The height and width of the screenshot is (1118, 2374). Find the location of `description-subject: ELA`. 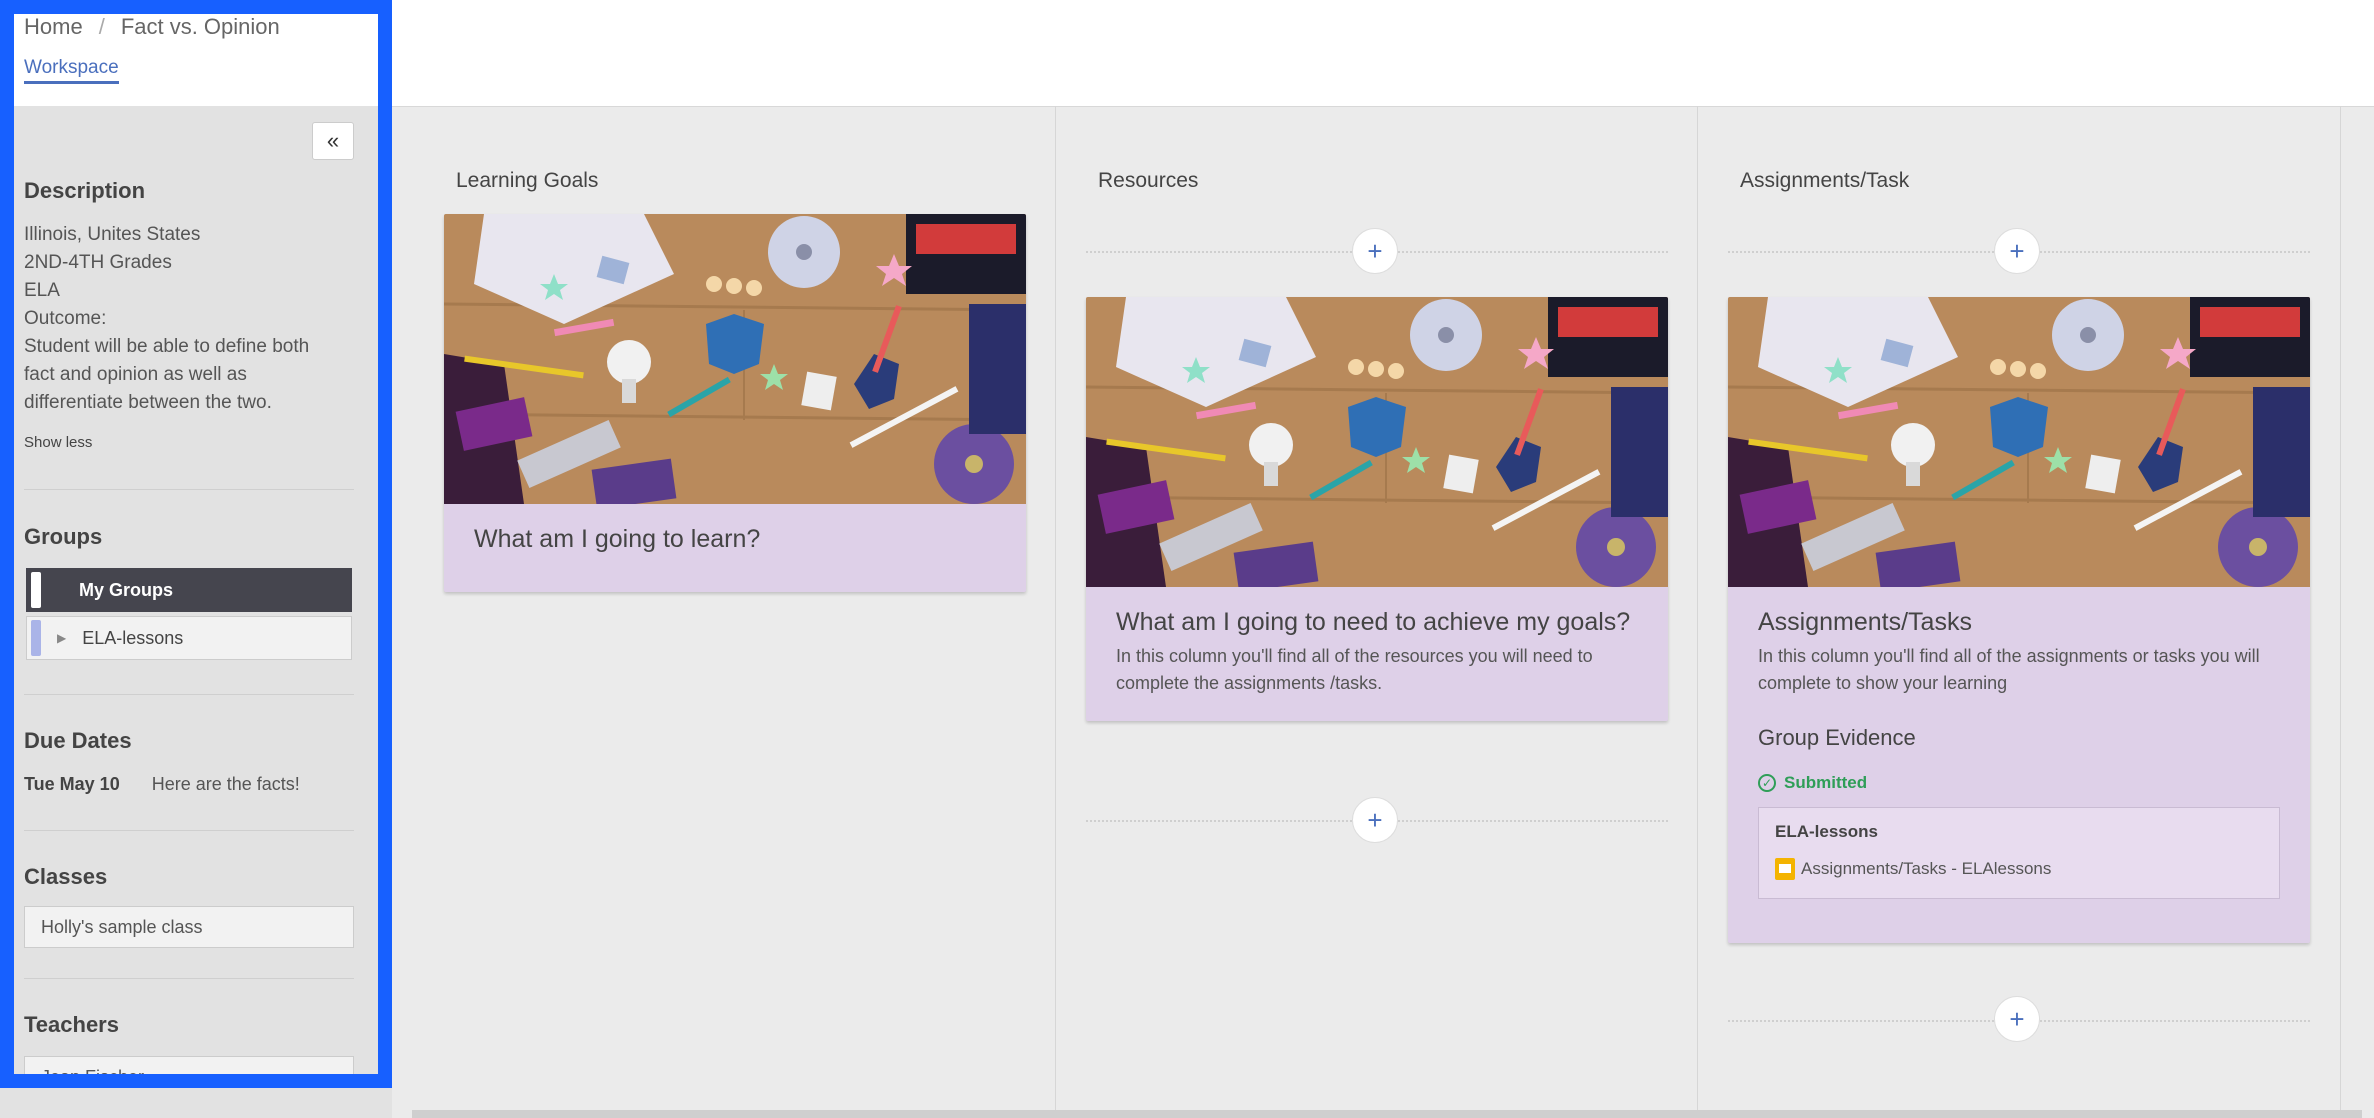

description-subject: ELA is located at coordinates (42, 290).